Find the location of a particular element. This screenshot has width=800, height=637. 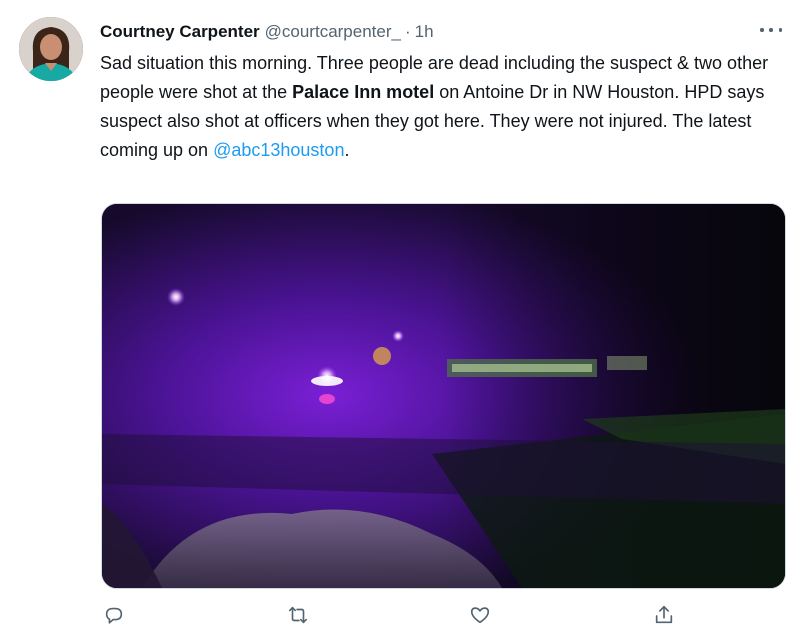

tweet-text-bold: Palace Inn motel is located at coordinates (363, 92).